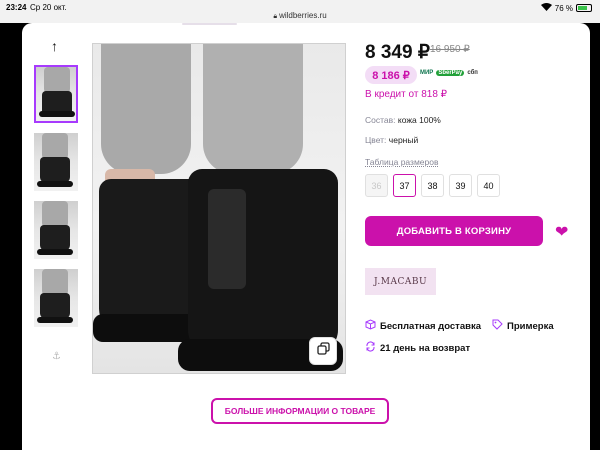 Image resolution: width=600 pixels, height=450 pixels. I want to click on thumbnails-down-arrow-icon: ⚓︎, so click(56, 356).